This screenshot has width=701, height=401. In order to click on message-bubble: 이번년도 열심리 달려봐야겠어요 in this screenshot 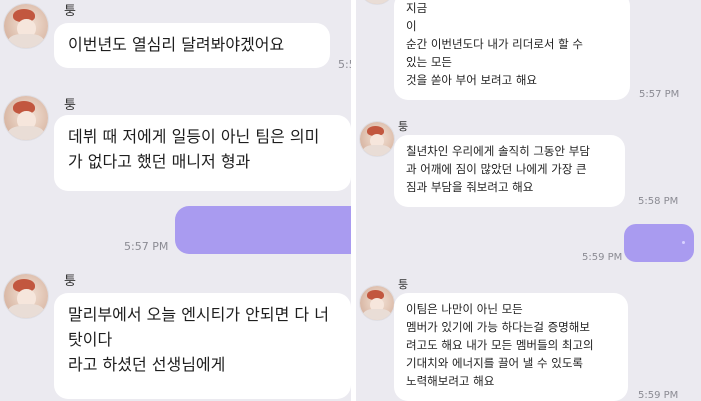, I will do `click(192, 45)`.